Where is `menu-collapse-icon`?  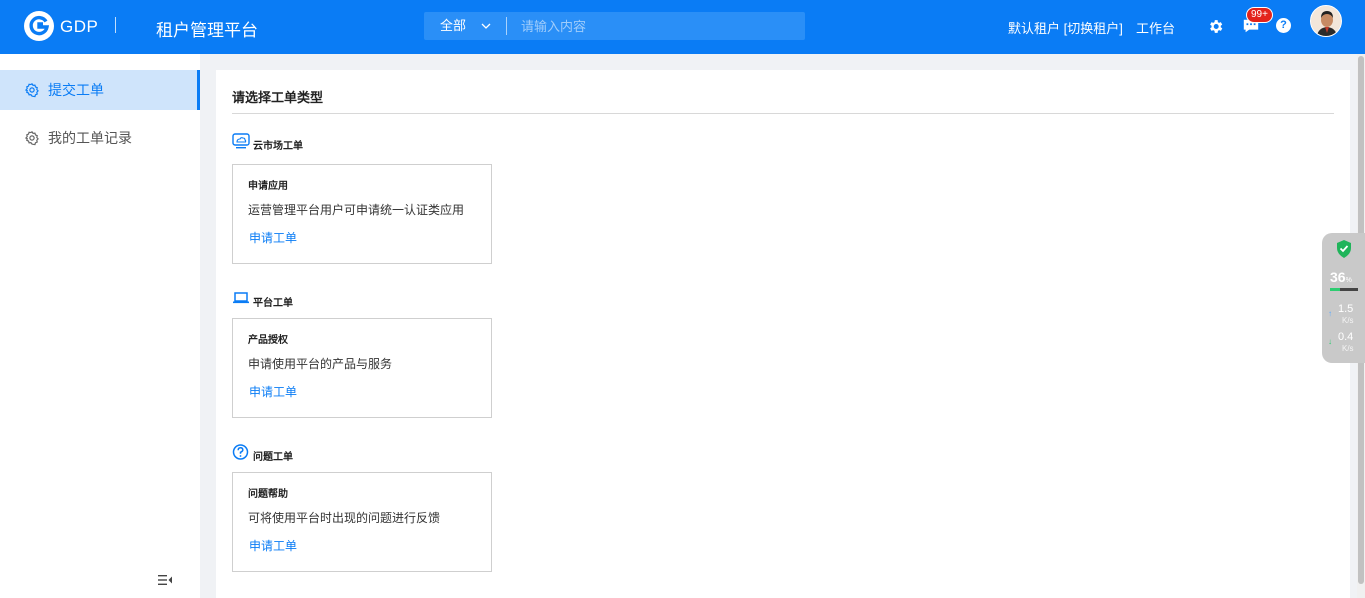 menu-collapse-icon is located at coordinates (165, 580).